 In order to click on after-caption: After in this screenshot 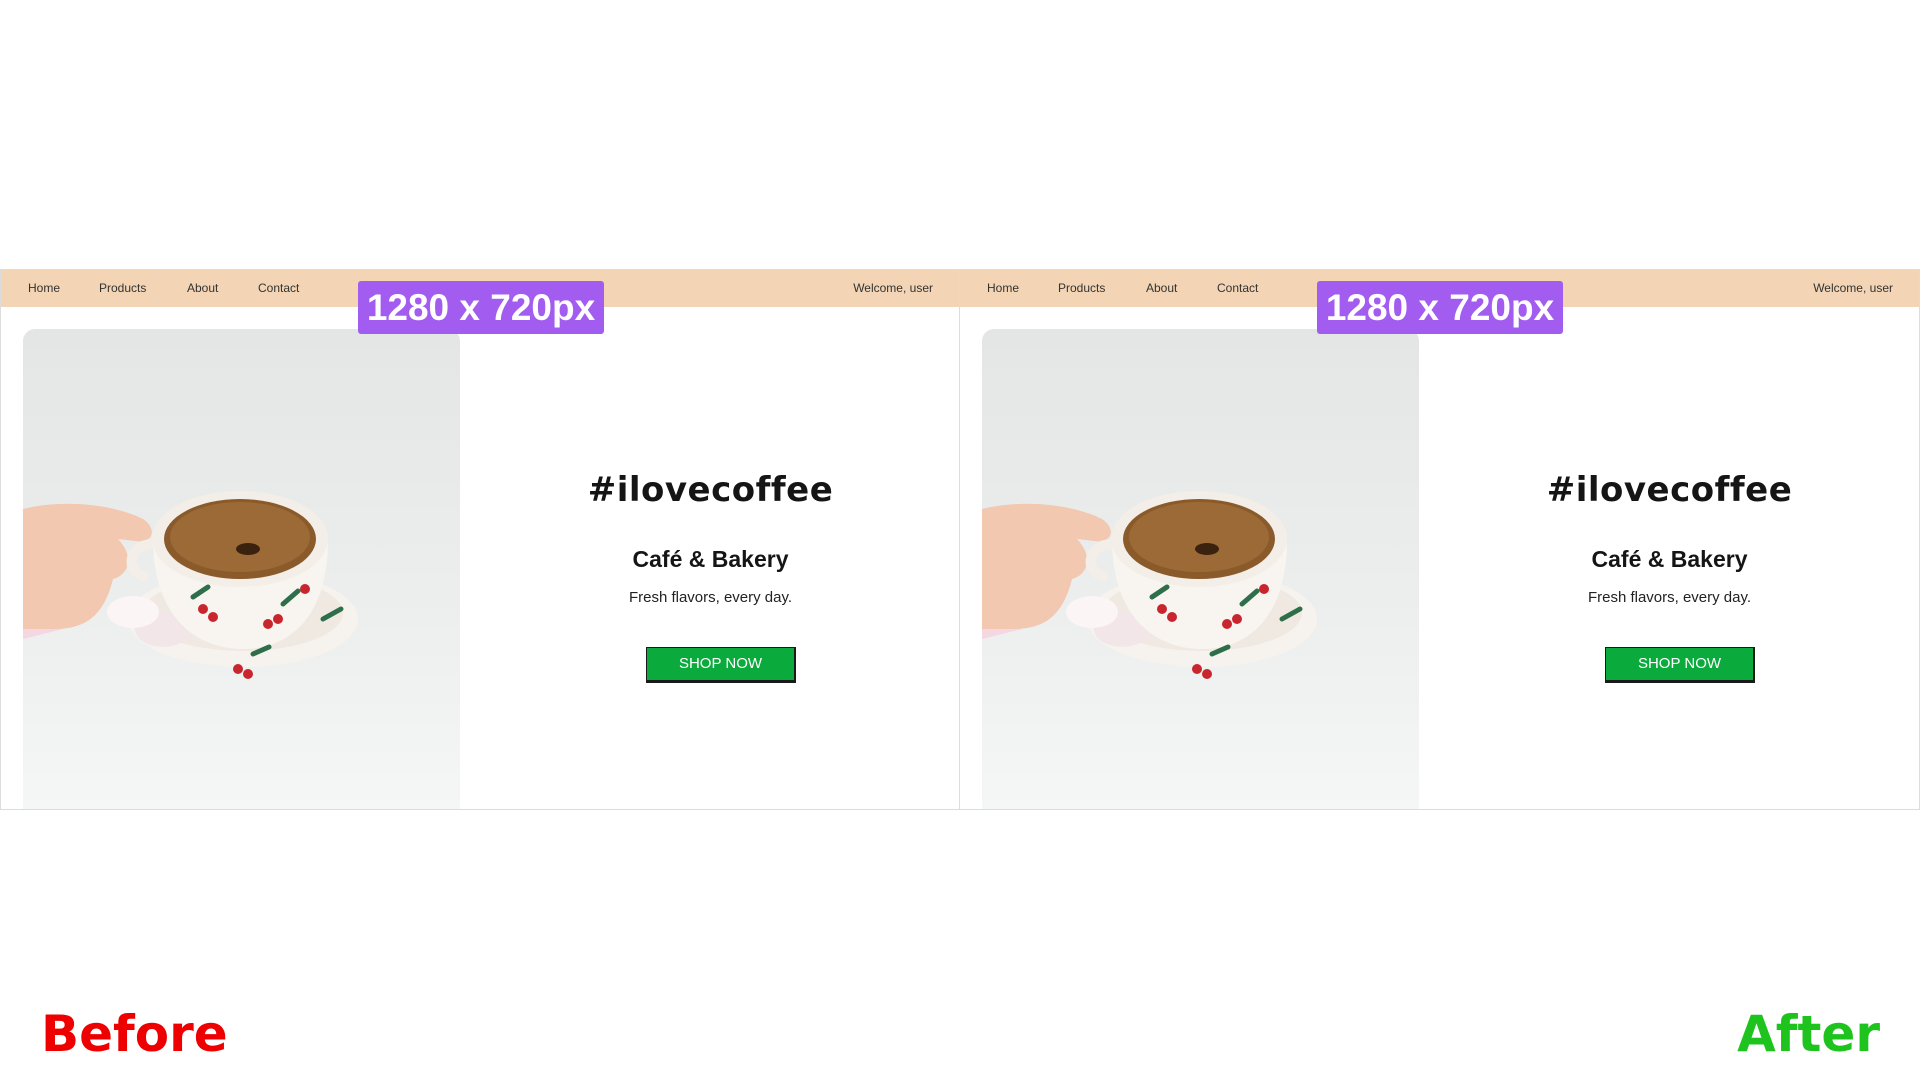, I will do `click(1808, 1034)`.